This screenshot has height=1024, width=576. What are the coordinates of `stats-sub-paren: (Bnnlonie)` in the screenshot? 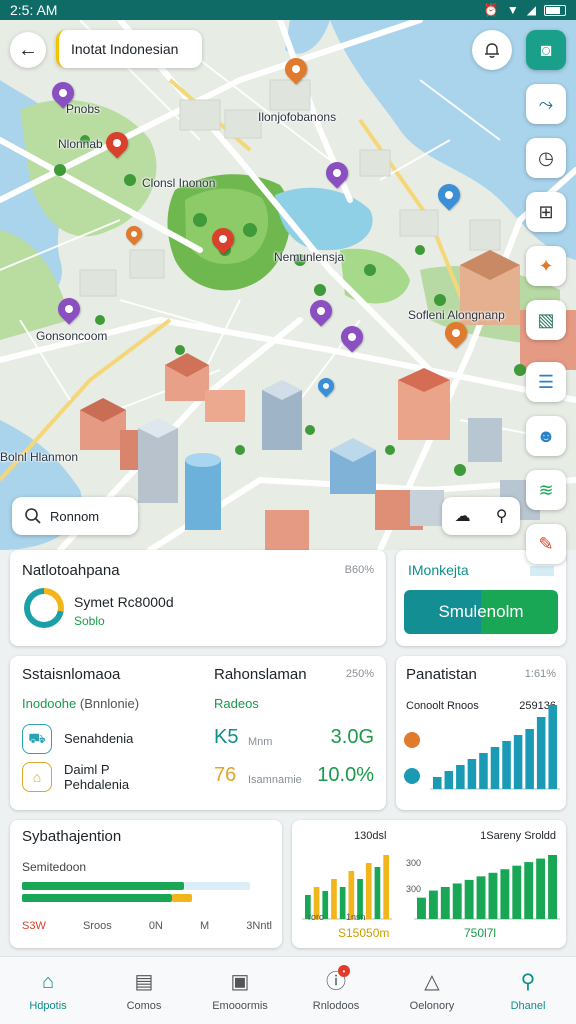 It's located at (109, 703).